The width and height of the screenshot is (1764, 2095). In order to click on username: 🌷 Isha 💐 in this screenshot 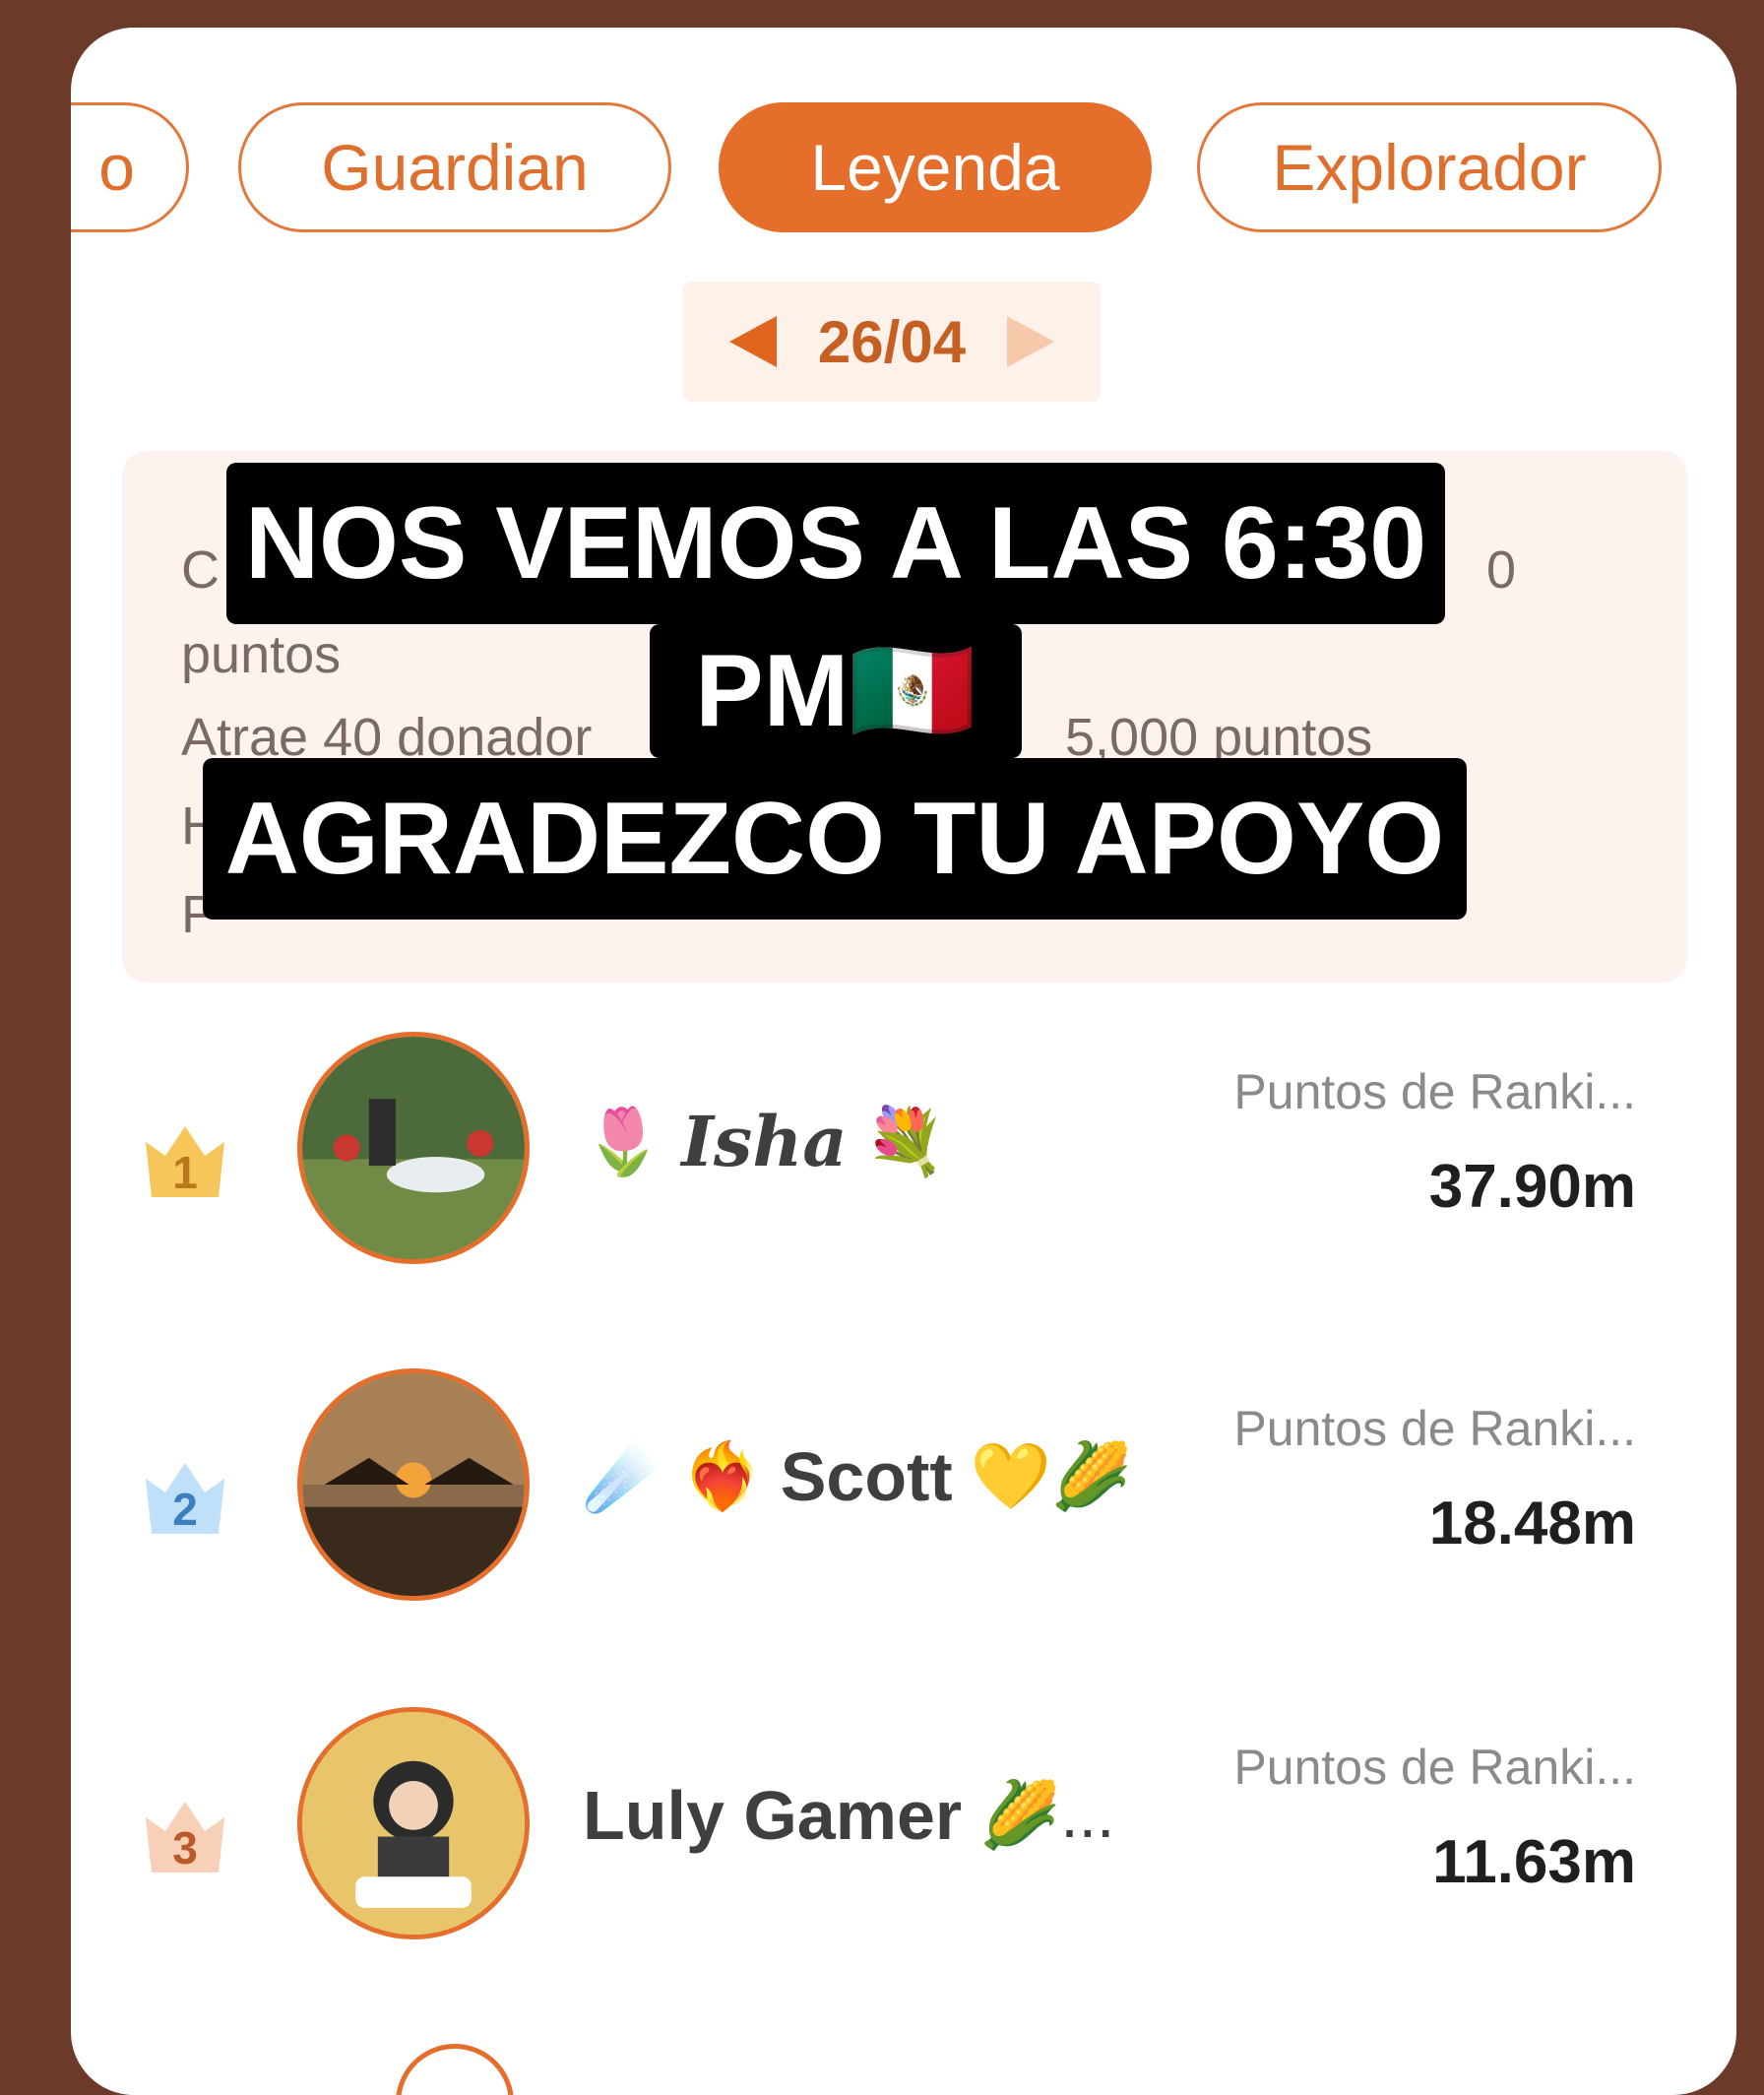, I will do `click(764, 1141)`.